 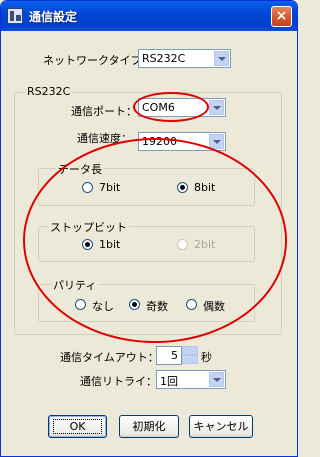 I want to click on title-bar: 通信設定 ×, so click(x=149, y=16).